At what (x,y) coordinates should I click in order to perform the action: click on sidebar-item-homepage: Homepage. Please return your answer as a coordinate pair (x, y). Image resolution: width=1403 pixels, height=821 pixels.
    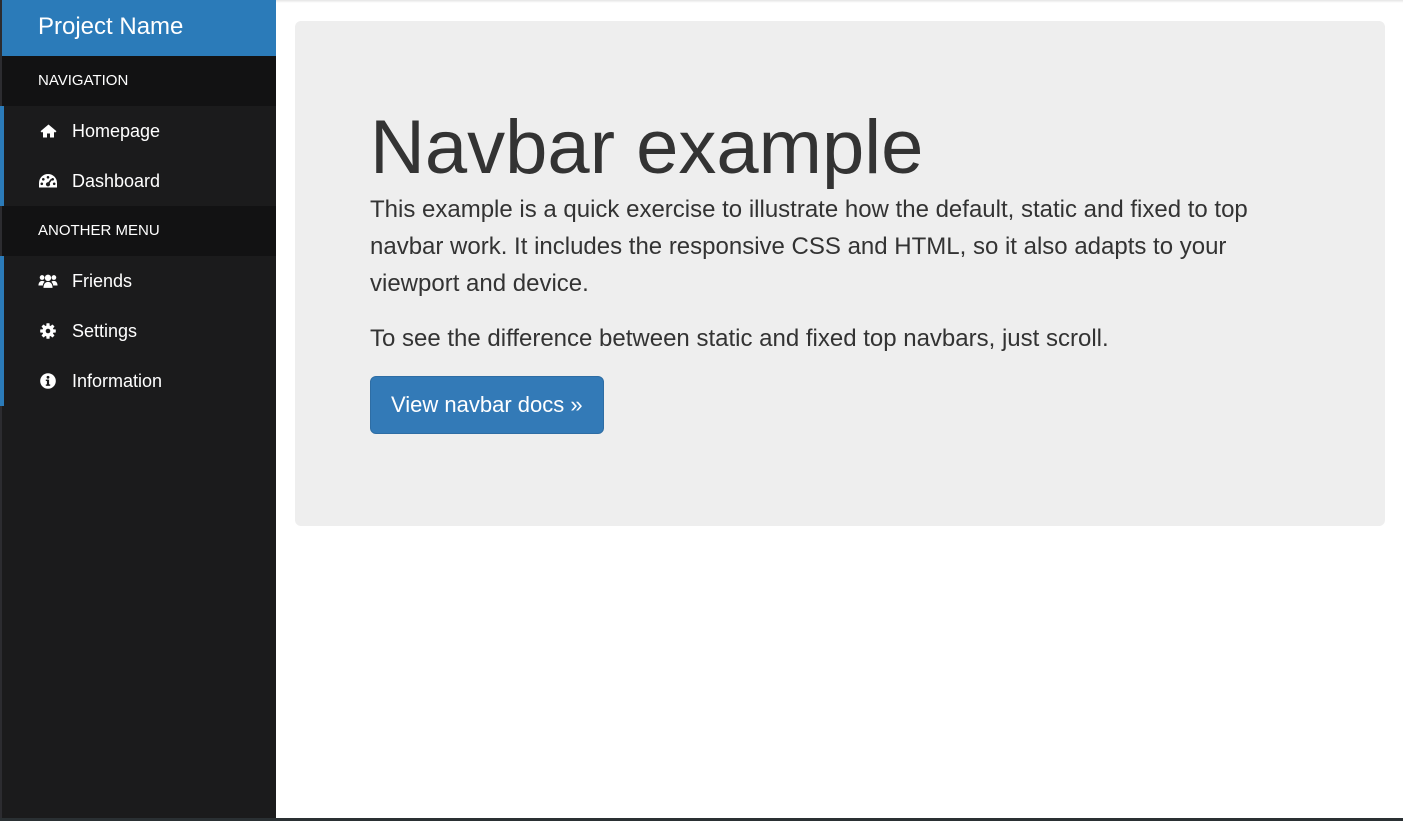
    Looking at the image, I should click on (138, 131).